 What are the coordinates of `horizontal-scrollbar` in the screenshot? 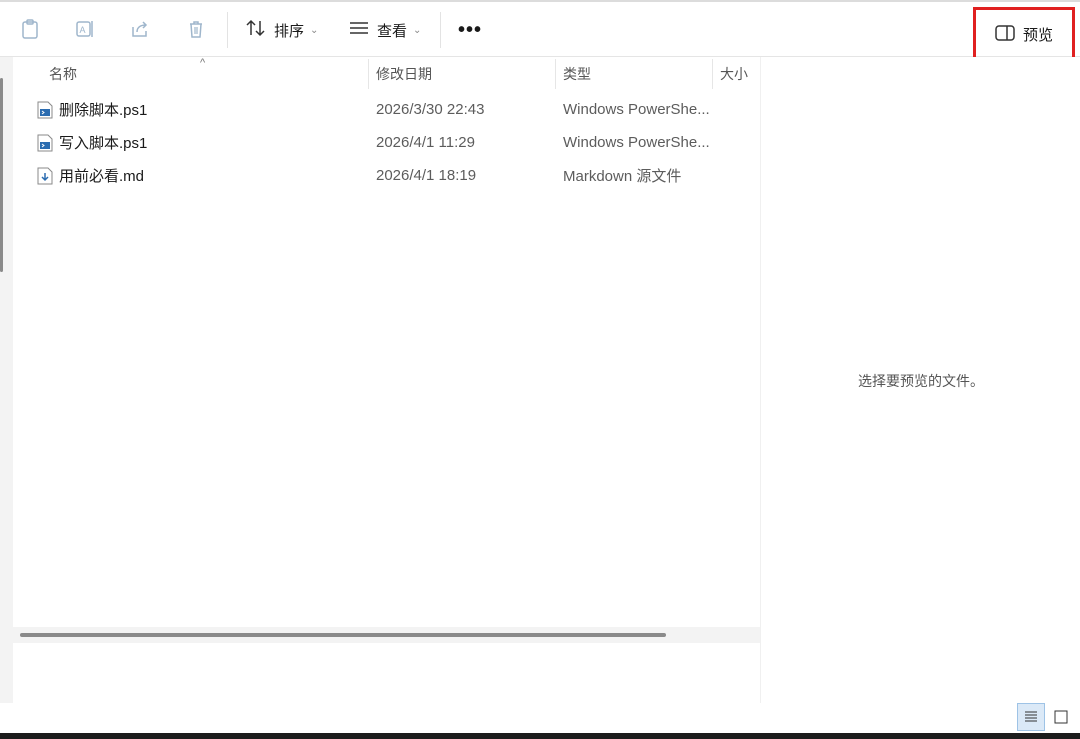 It's located at (343, 635).